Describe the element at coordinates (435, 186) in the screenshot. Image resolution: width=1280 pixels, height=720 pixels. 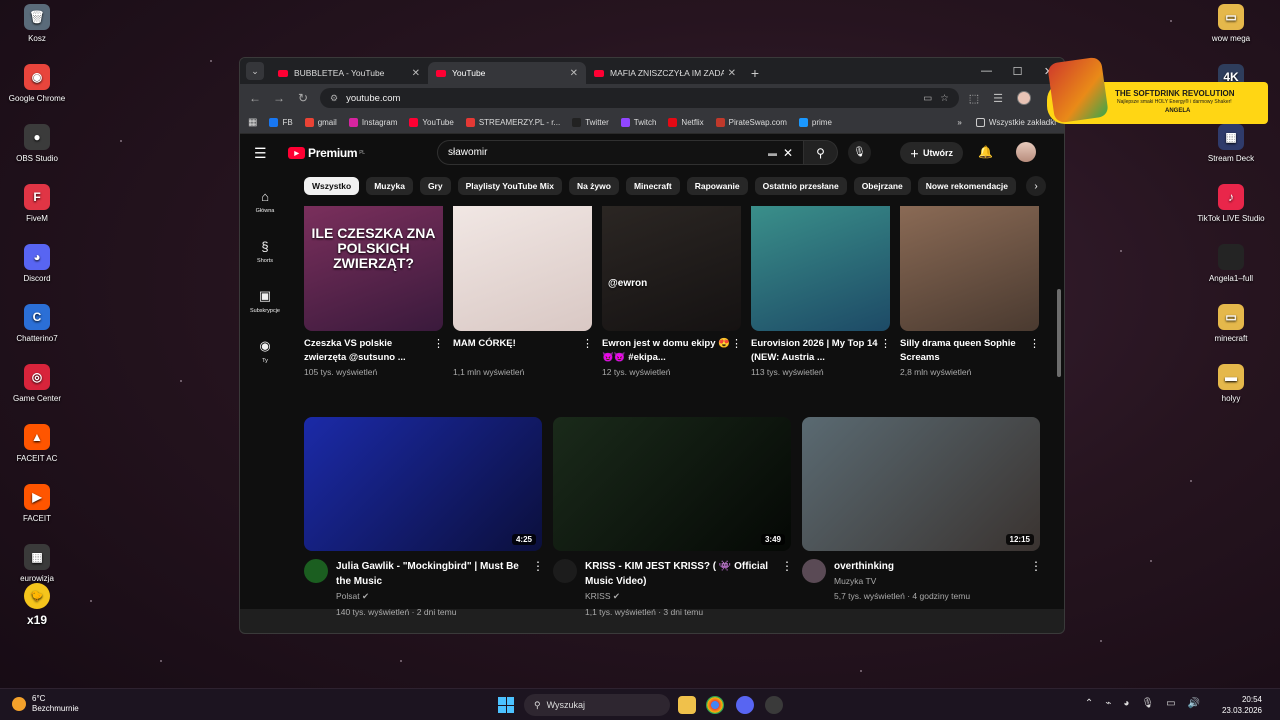
I see `filter-chip: Gry` at that location.